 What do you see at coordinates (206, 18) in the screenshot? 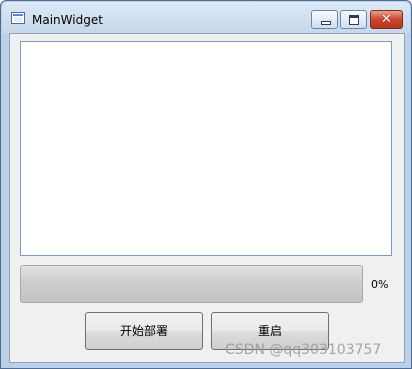
I see `title-bar: MainWidget ✕` at bounding box center [206, 18].